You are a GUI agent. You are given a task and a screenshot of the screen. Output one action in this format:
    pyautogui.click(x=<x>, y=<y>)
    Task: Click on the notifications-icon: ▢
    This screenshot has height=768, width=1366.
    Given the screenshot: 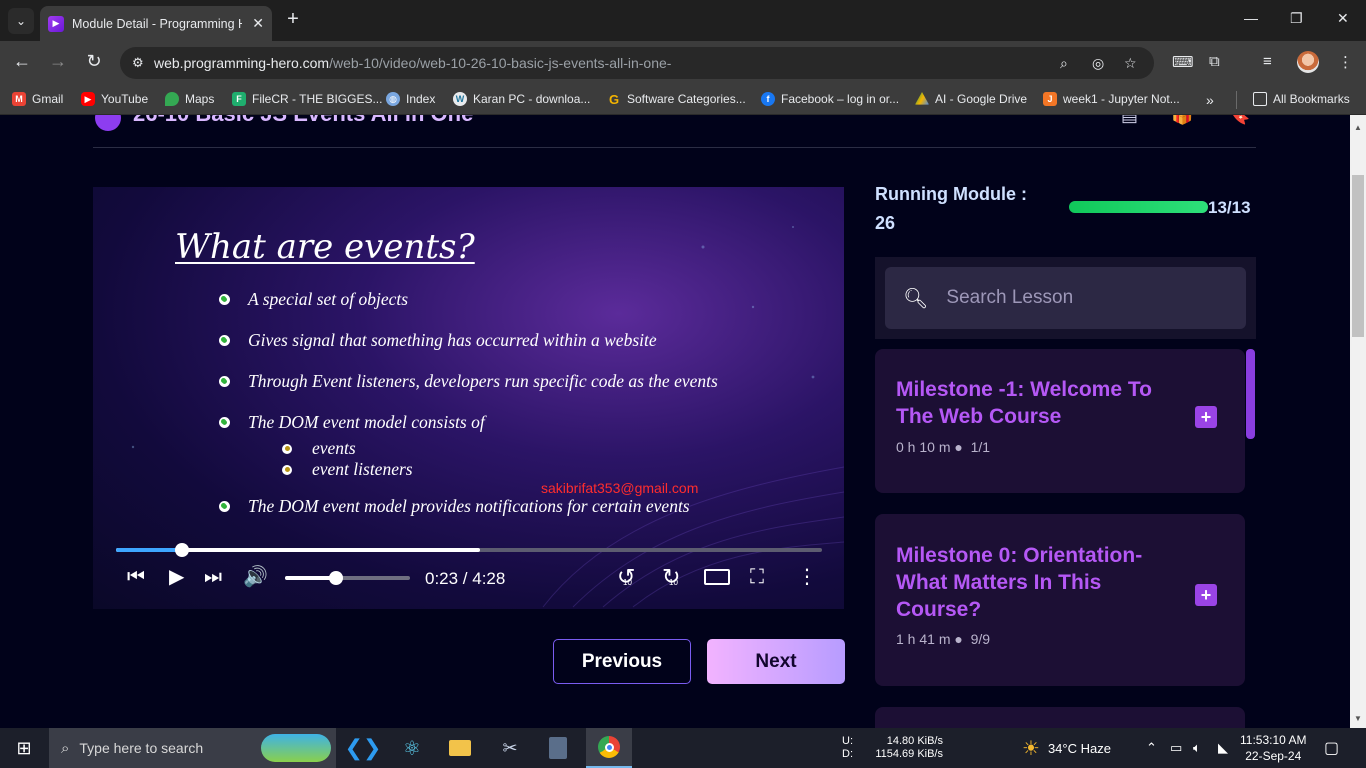 What is the action you would take?
    pyautogui.click(x=1331, y=748)
    